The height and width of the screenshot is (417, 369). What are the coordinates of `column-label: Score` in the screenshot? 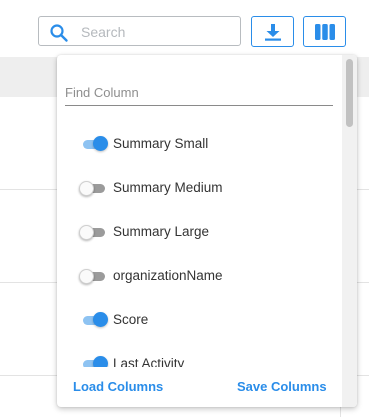 It's located at (131, 319).